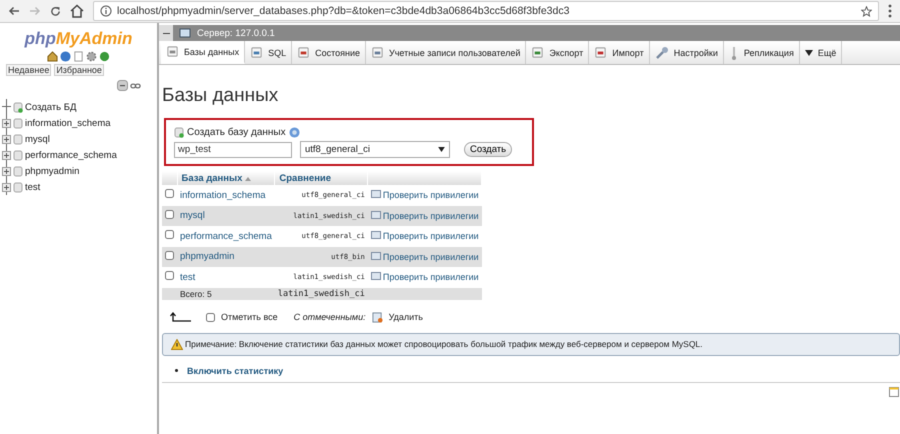 The height and width of the screenshot is (434, 900). What do you see at coordinates (78, 39) in the screenshot?
I see `logo: phpMyAdmin` at bounding box center [78, 39].